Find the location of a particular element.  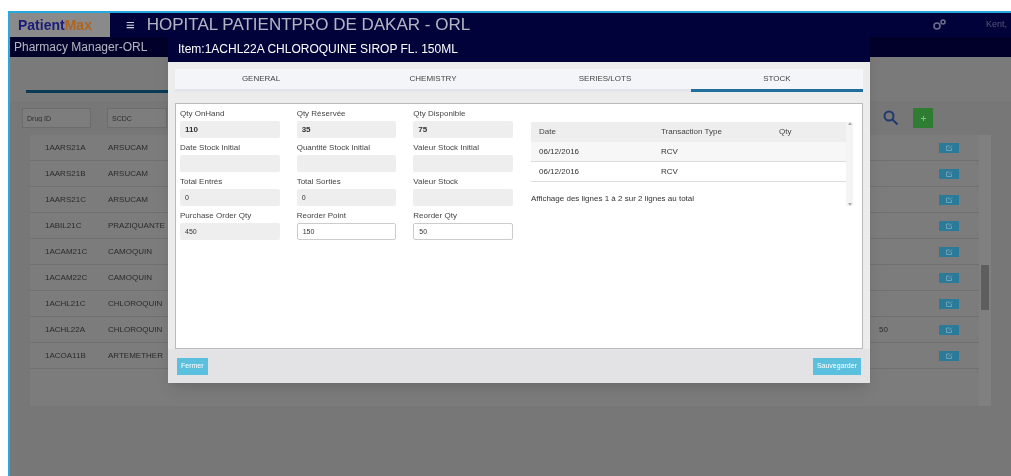

section-title: Pharmacy Manager-ORL is located at coordinates (81, 47).